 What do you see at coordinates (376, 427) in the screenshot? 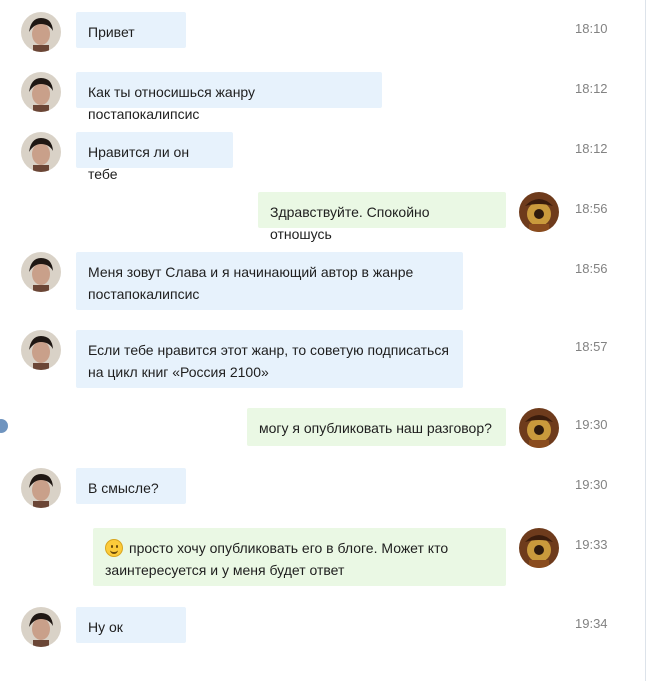
I see `message-bubble: могу я опубликовать наш разговор?` at bounding box center [376, 427].